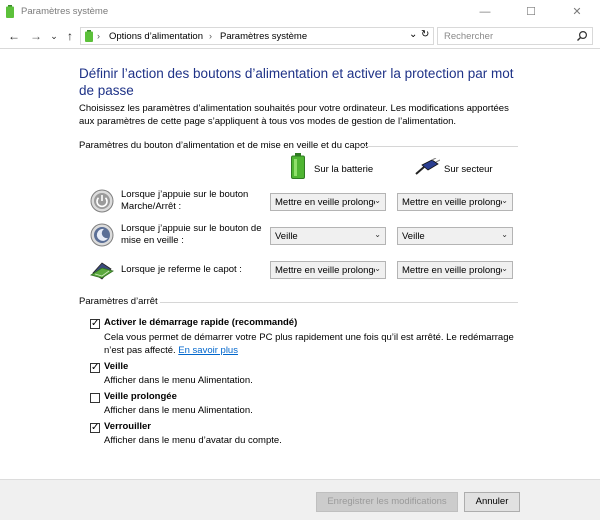 The height and width of the screenshot is (520, 600). What do you see at coordinates (328, 236) in the screenshot?
I see `sleep-button-battery-select: Veille ⌄` at bounding box center [328, 236].